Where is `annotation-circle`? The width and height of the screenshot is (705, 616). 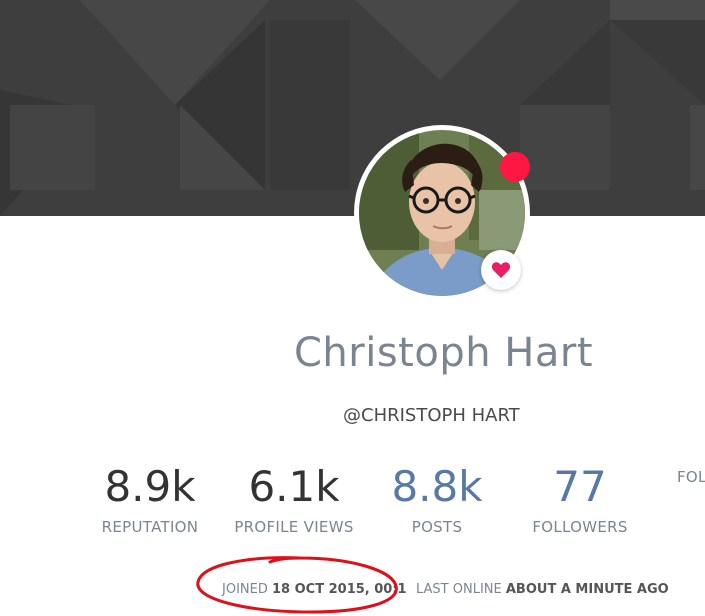 annotation-circle is located at coordinates (297, 585).